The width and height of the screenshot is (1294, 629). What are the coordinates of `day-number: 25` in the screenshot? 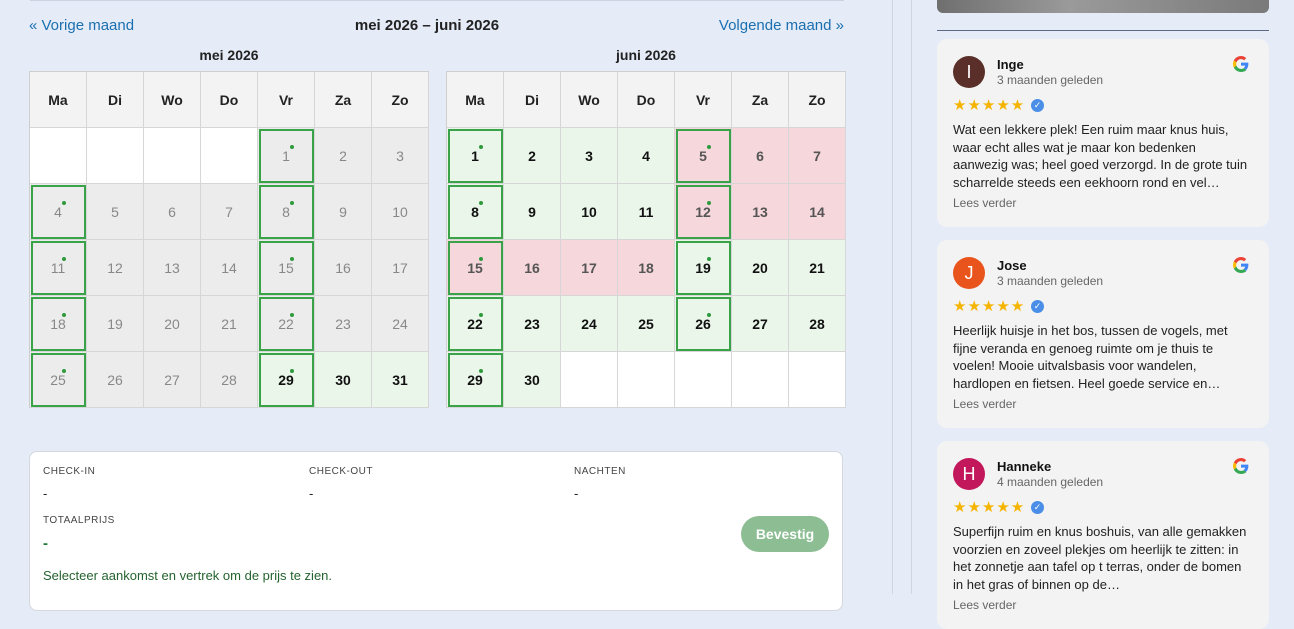 It's located at (58, 379).